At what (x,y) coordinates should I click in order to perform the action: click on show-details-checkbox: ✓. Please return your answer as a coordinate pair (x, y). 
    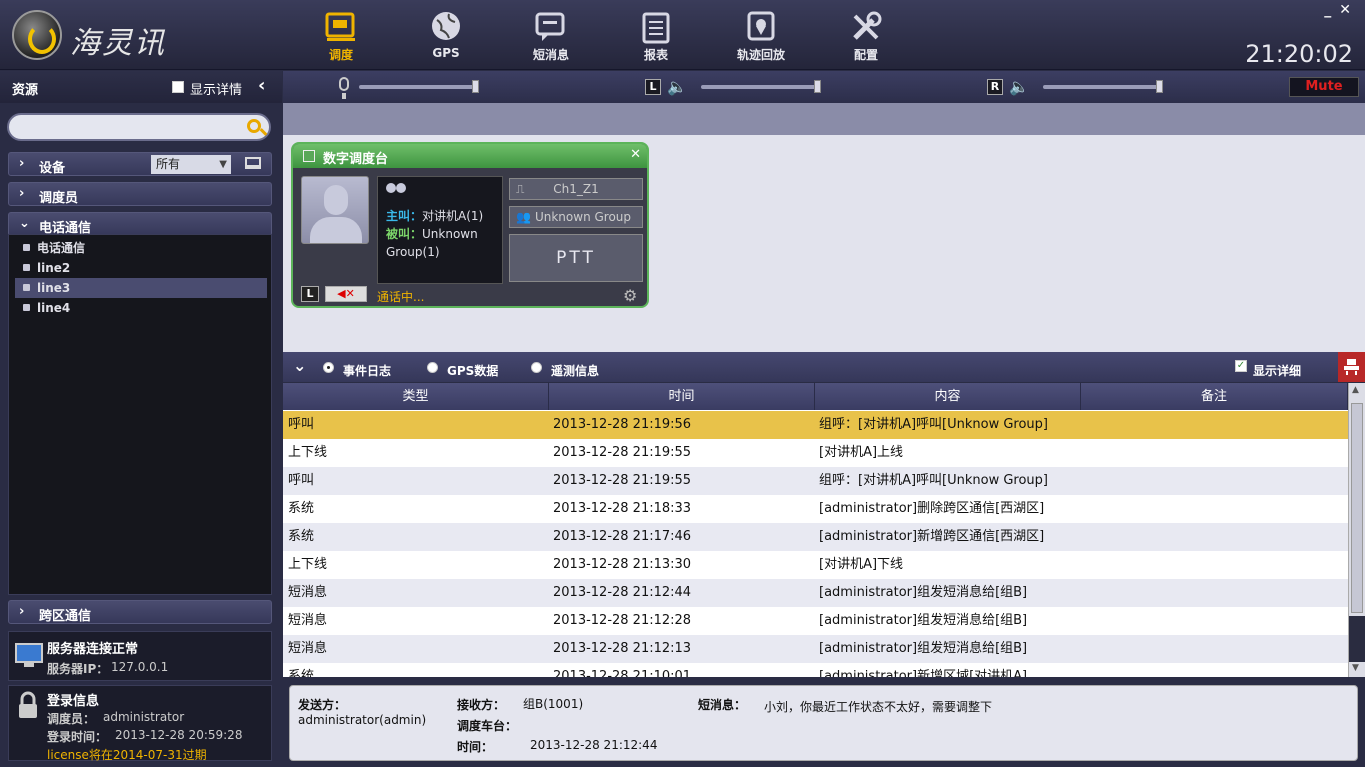
    Looking at the image, I should click on (1241, 366).